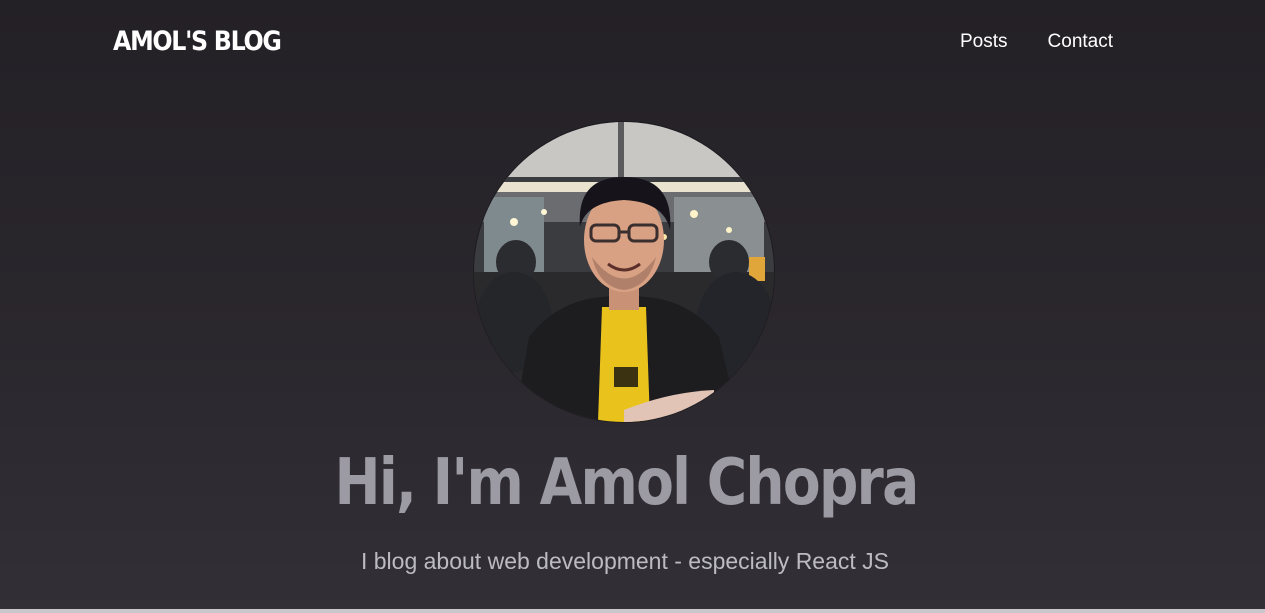 This screenshot has width=1265, height=613. I want to click on site-header: AMOL'S BLOG Posts Contact, so click(632, 44).